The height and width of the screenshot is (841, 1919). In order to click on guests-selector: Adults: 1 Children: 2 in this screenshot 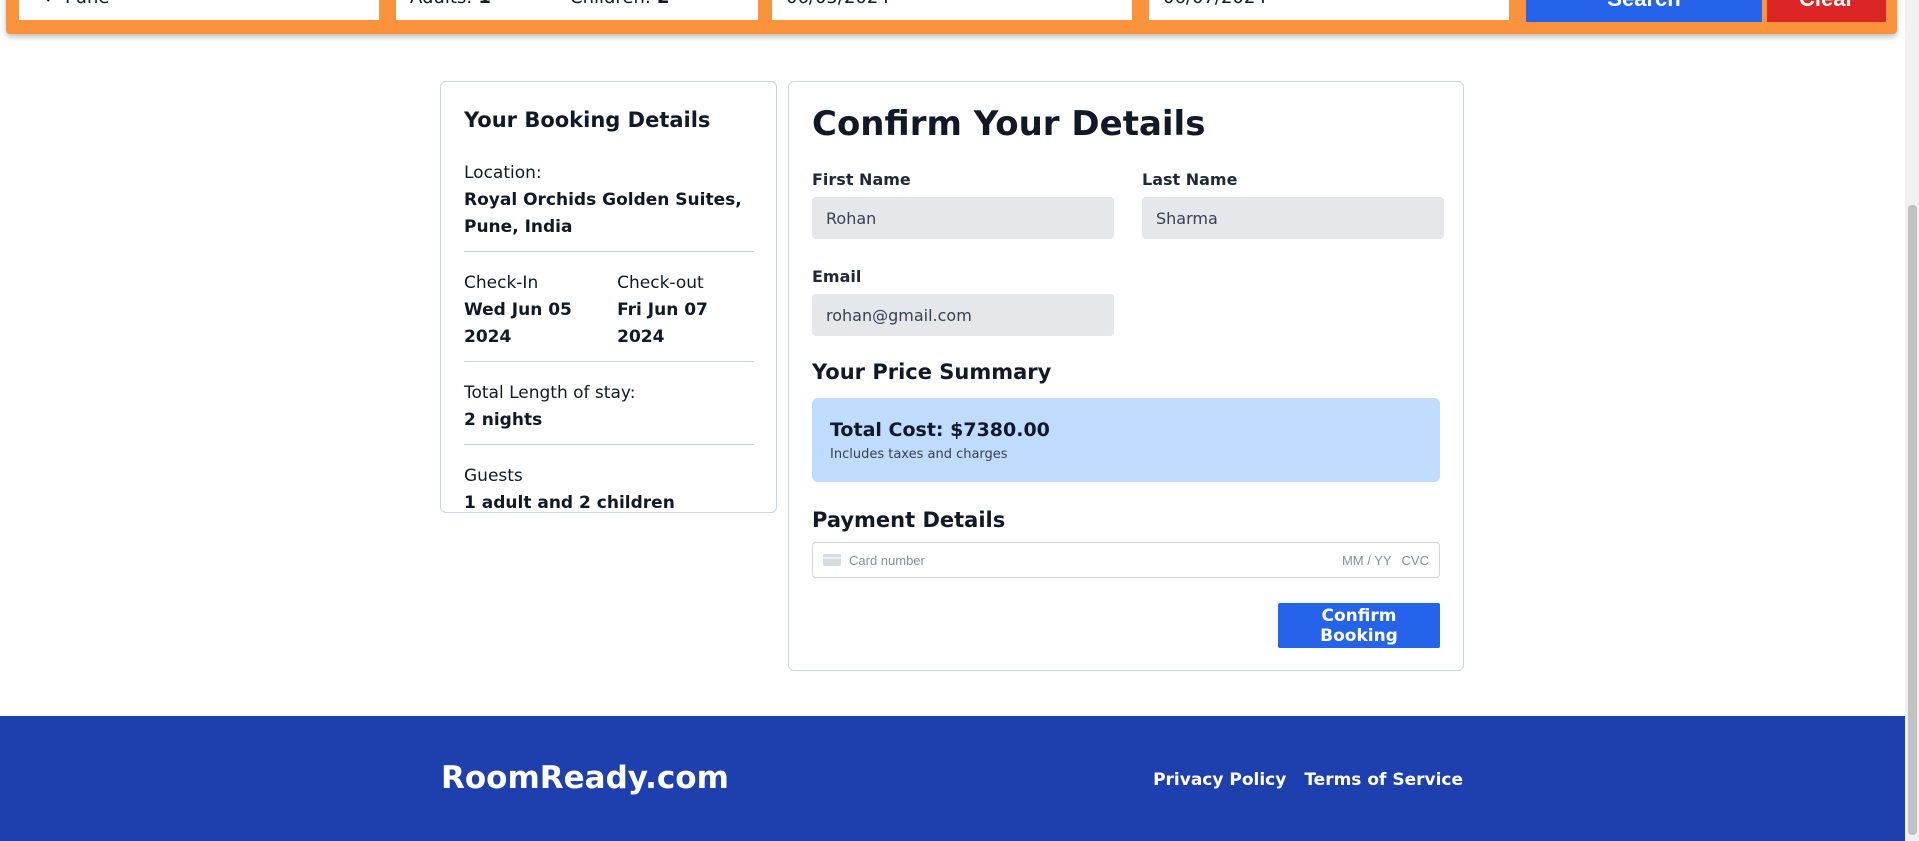, I will do `click(577, 10)`.